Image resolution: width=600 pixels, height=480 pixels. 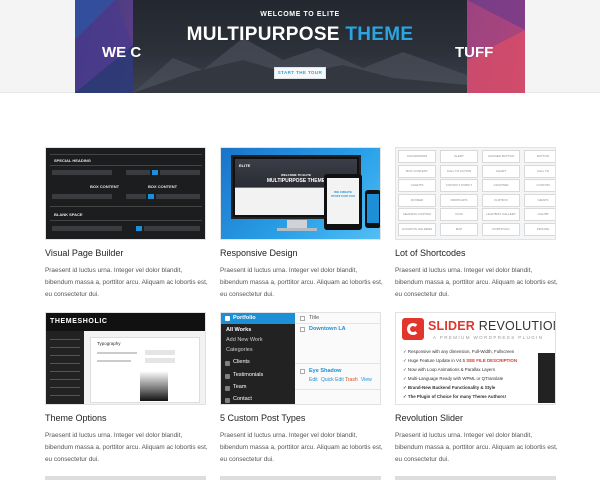 What do you see at coordinates (240, 387) in the screenshot?
I see `menu-item: Team` at bounding box center [240, 387].